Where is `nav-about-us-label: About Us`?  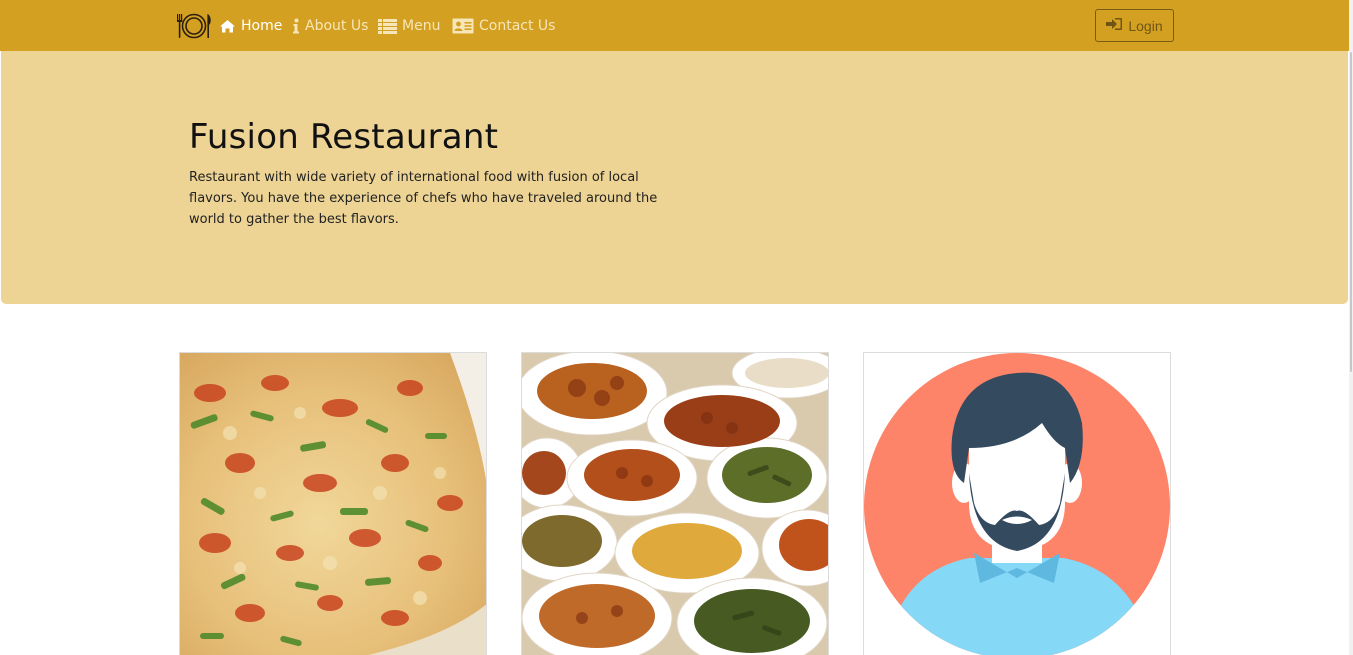
nav-about-us-label: About Us is located at coordinates (337, 26).